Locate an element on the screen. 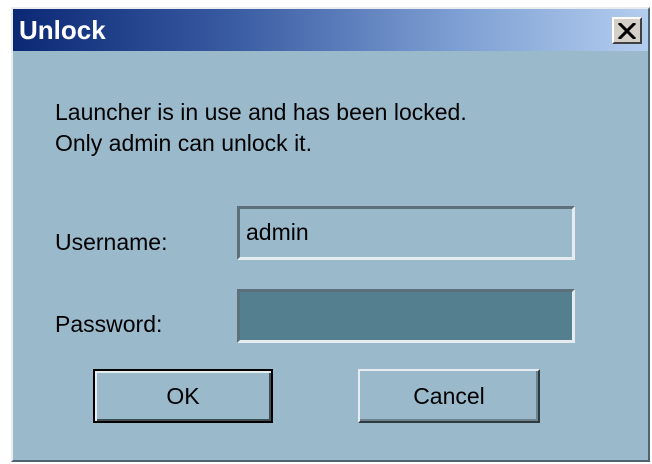  dialog-title: Unlock is located at coordinates (62, 30).